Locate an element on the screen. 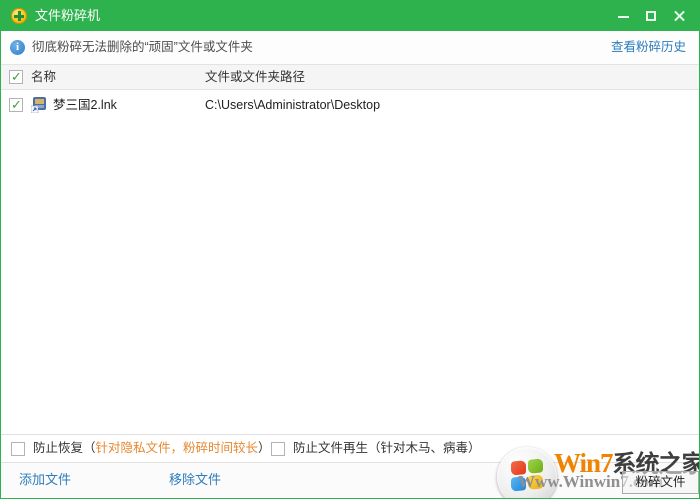 This screenshot has width=700, height=499. prevent-recovery-prefix: 防止恢复（ is located at coordinates (64, 448).